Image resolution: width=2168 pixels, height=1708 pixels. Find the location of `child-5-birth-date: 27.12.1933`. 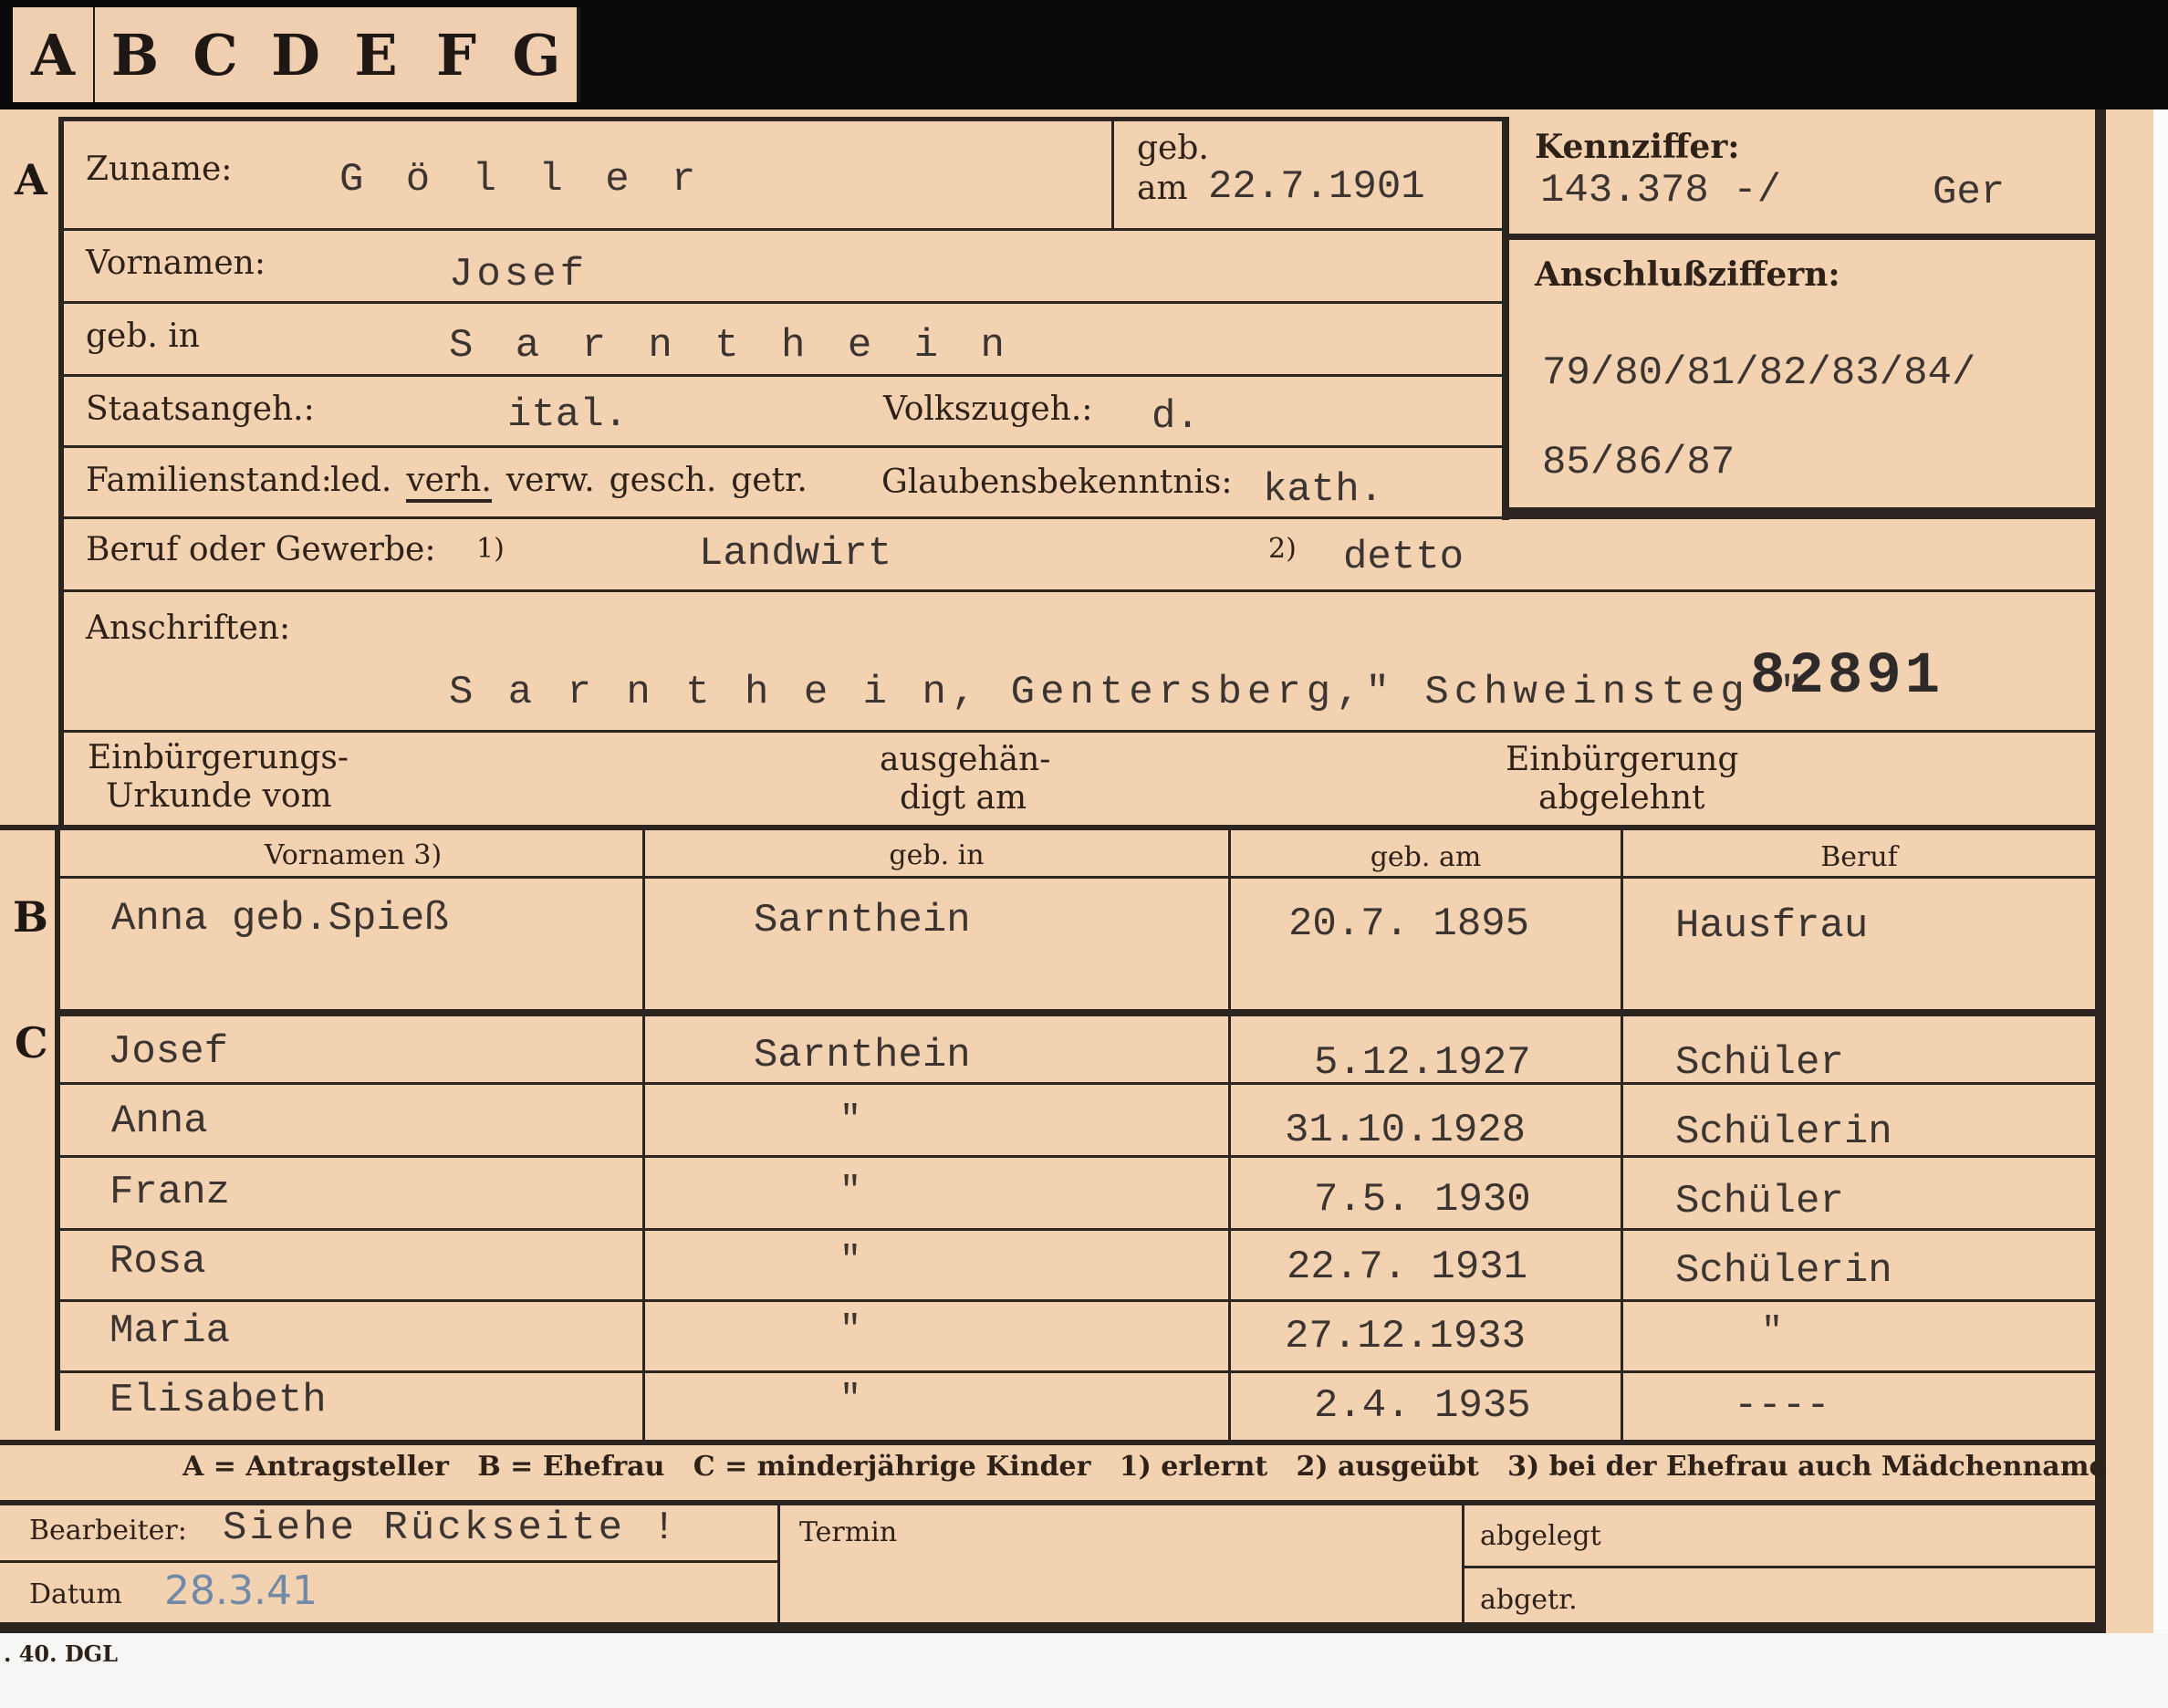

child-5-birth-date: 27.12.1933 is located at coordinates (1406, 1336).